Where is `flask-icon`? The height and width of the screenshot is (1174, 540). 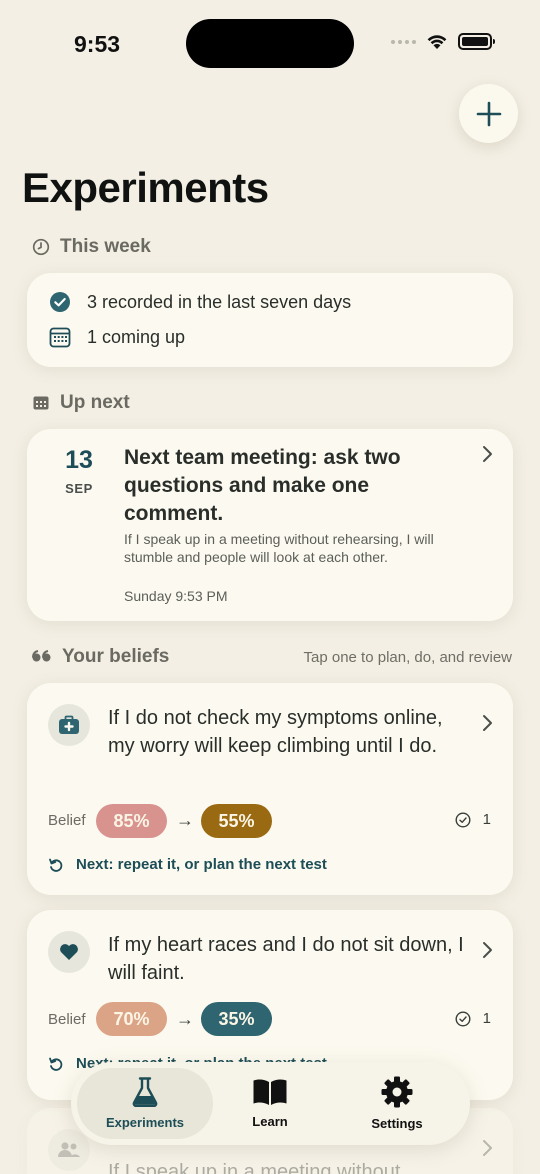
flask-icon is located at coordinates (145, 1092).